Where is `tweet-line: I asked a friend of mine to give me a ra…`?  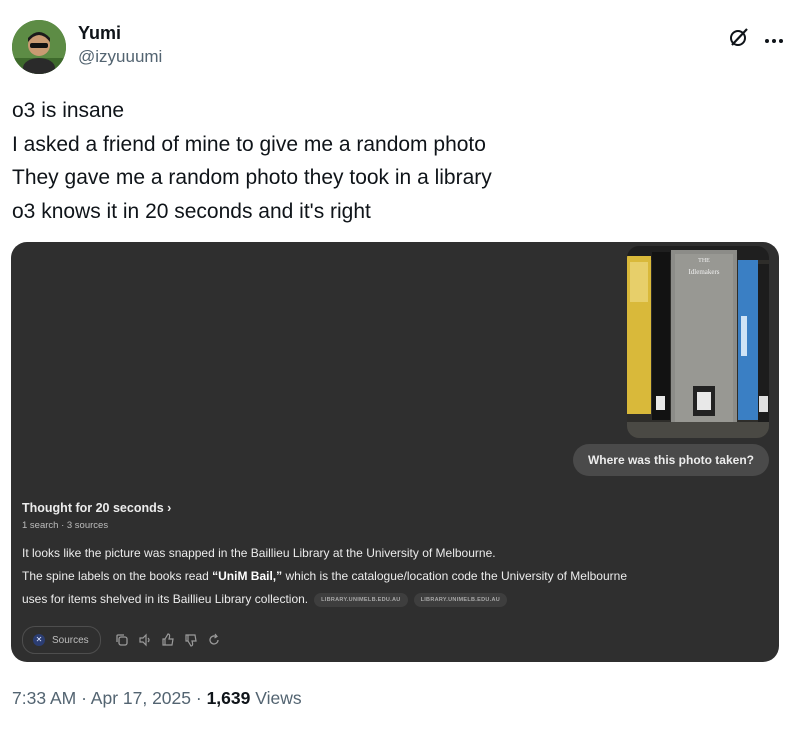
tweet-line: I asked a friend of mine to give me a ra… is located at coordinates (249, 144).